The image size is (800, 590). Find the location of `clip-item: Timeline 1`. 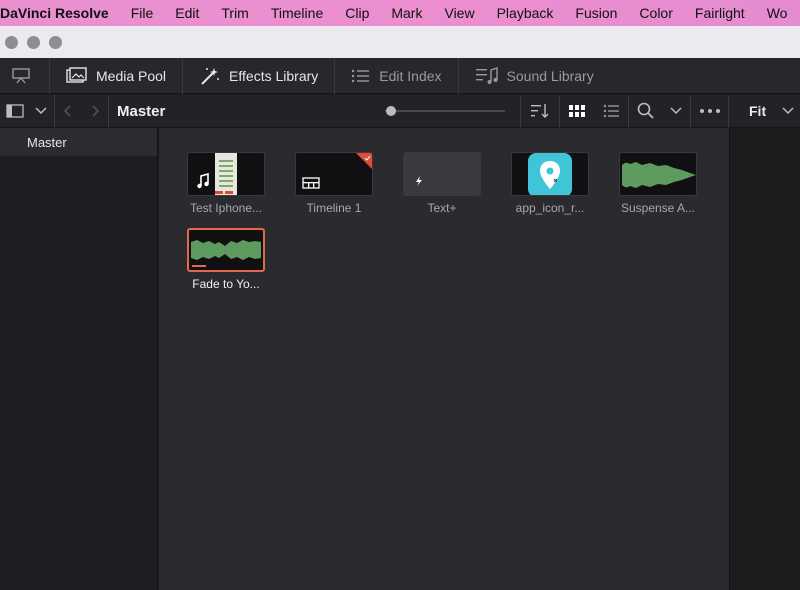

clip-item: Timeline 1 is located at coordinates (334, 183).